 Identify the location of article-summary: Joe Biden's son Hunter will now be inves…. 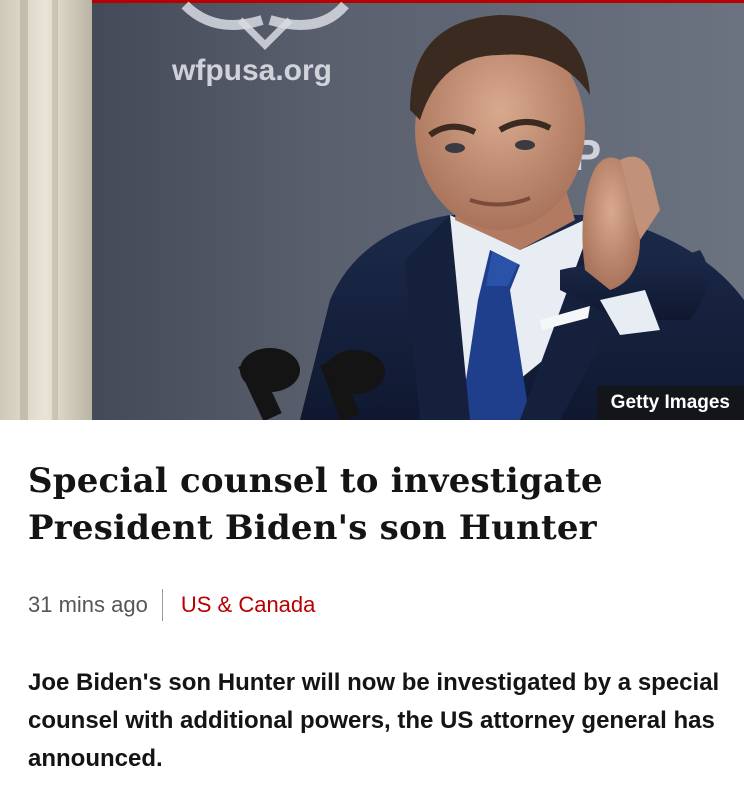
(374, 720).